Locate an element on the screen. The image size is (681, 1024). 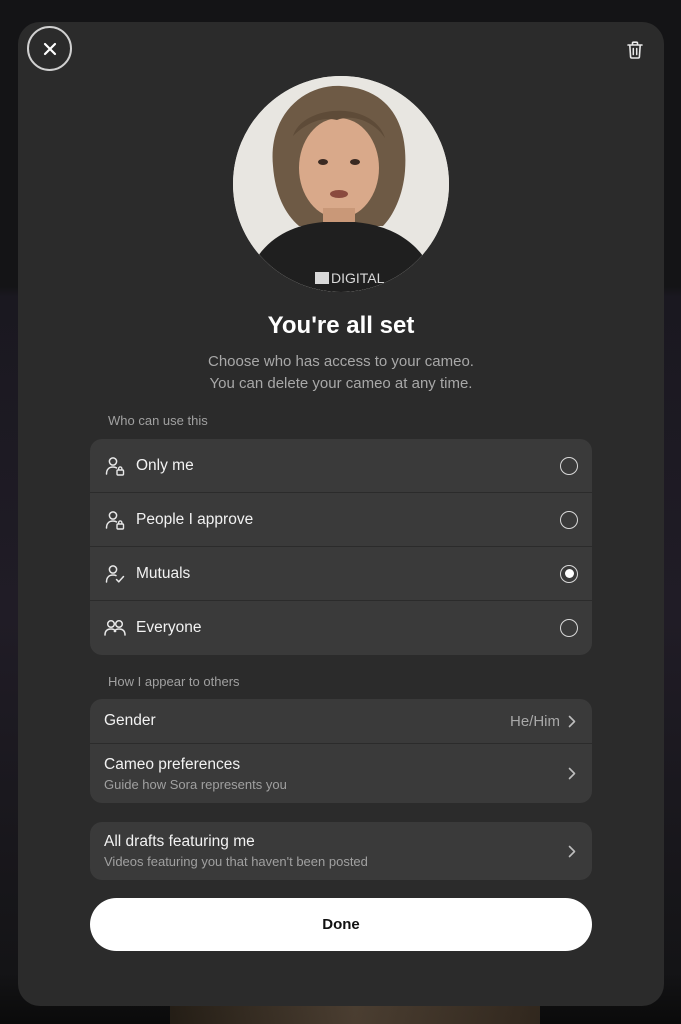
access-option-label: Only me is located at coordinates (165, 465).